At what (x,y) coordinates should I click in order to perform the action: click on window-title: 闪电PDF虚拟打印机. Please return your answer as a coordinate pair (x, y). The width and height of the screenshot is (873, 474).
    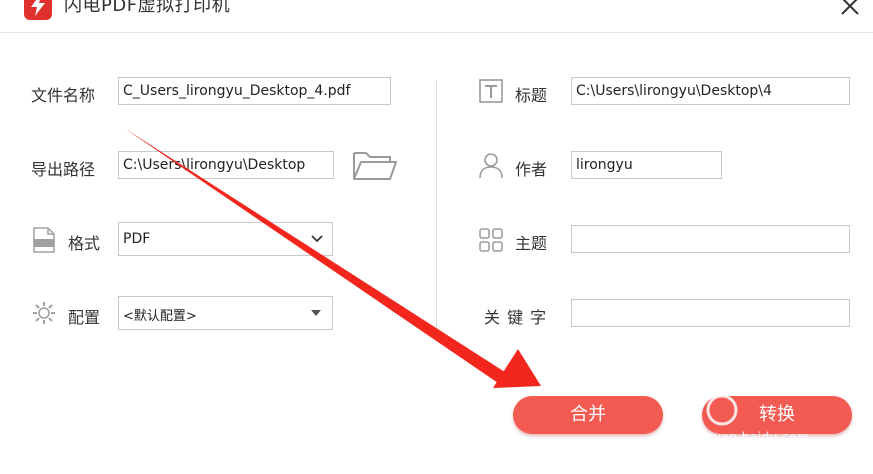
    Looking at the image, I should click on (147, 8).